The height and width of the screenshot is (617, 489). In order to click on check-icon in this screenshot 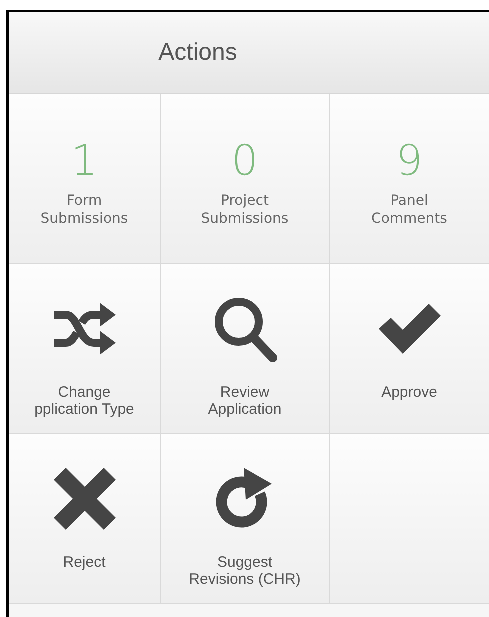, I will do `click(409, 329)`.